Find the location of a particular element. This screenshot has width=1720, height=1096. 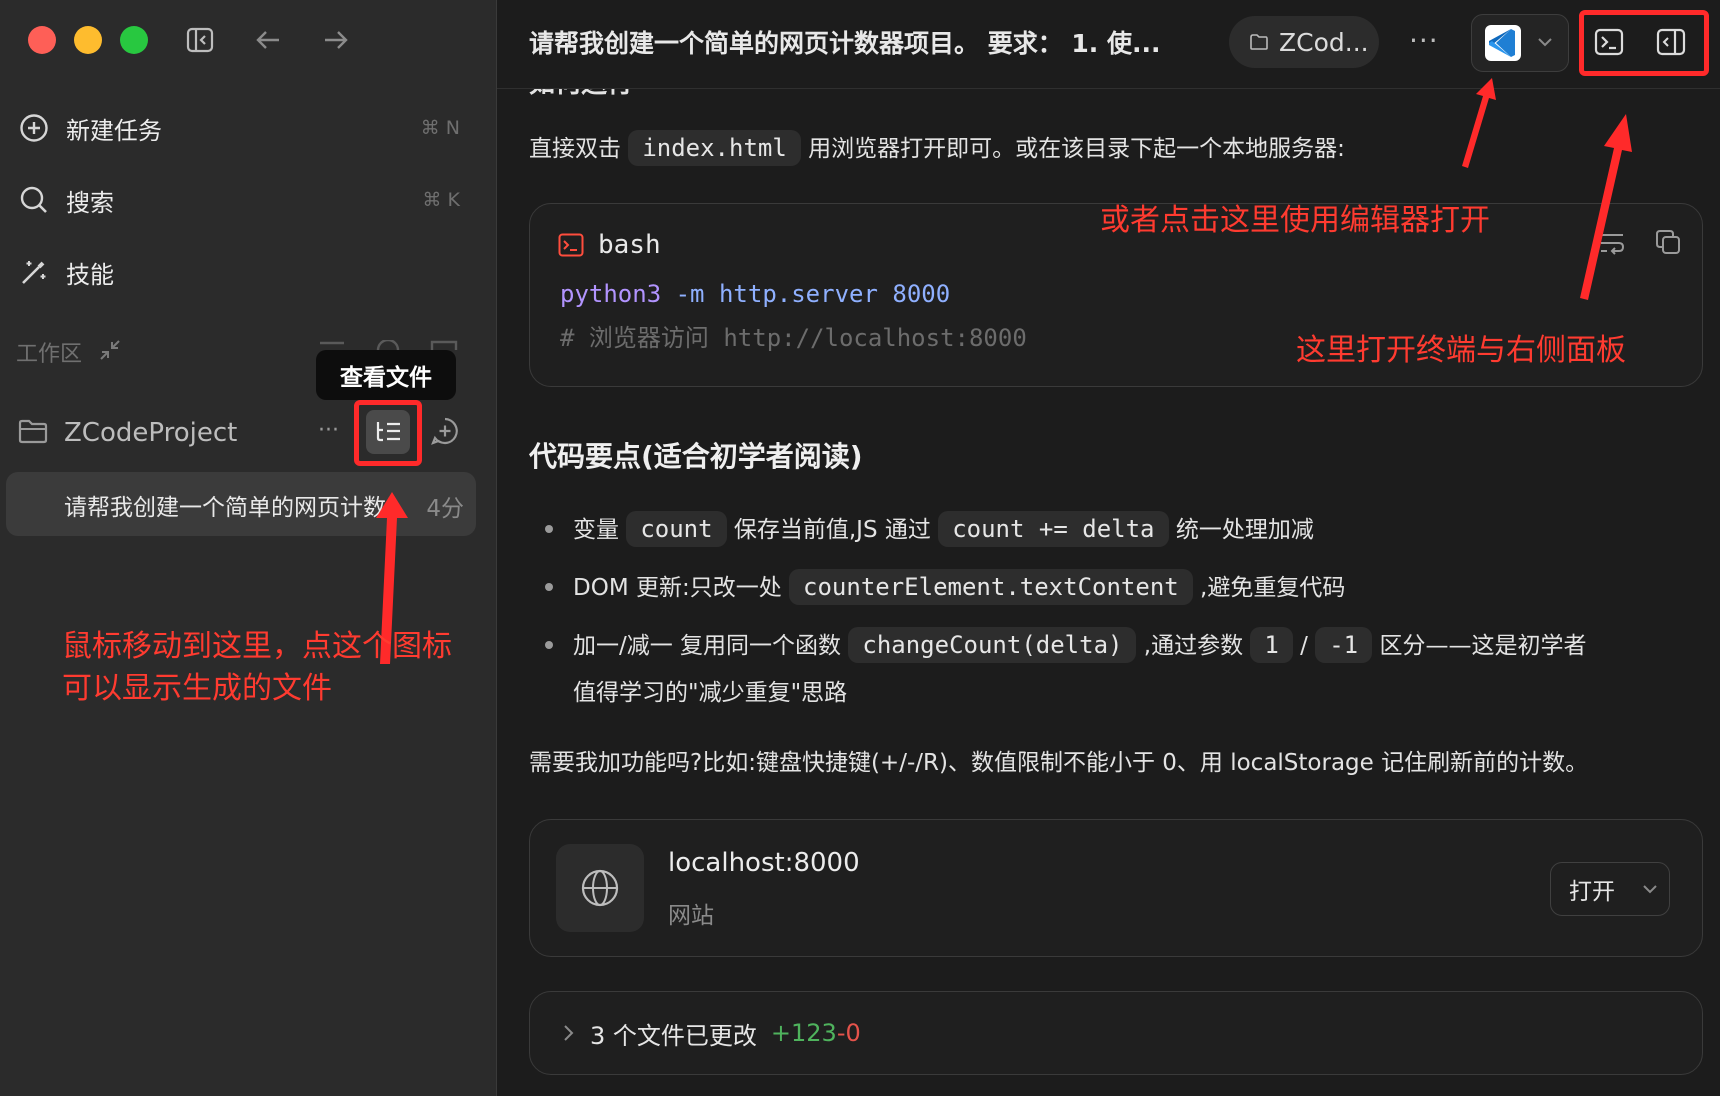

site-type: 网站 is located at coordinates (691, 916).